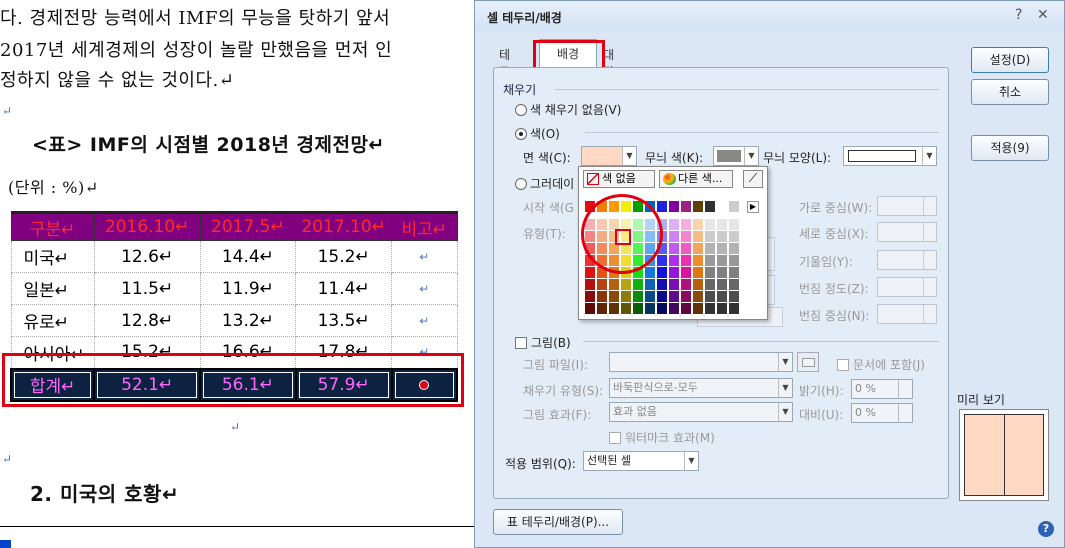  What do you see at coordinates (753, 179) in the screenshot?
I see `eyedropper-icon: ⟋` at bounding box center [753, 179].